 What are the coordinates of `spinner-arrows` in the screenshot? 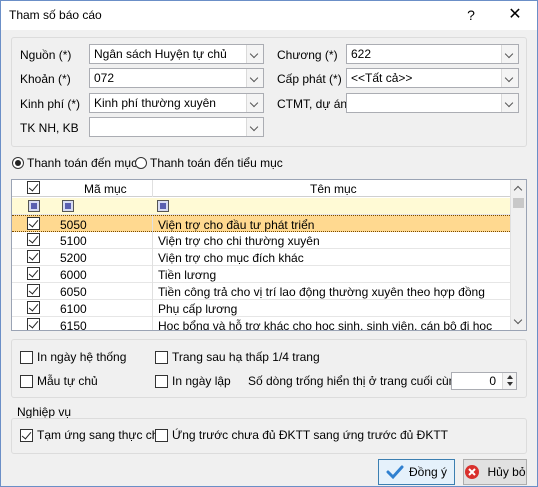 It's located at (509, 381).